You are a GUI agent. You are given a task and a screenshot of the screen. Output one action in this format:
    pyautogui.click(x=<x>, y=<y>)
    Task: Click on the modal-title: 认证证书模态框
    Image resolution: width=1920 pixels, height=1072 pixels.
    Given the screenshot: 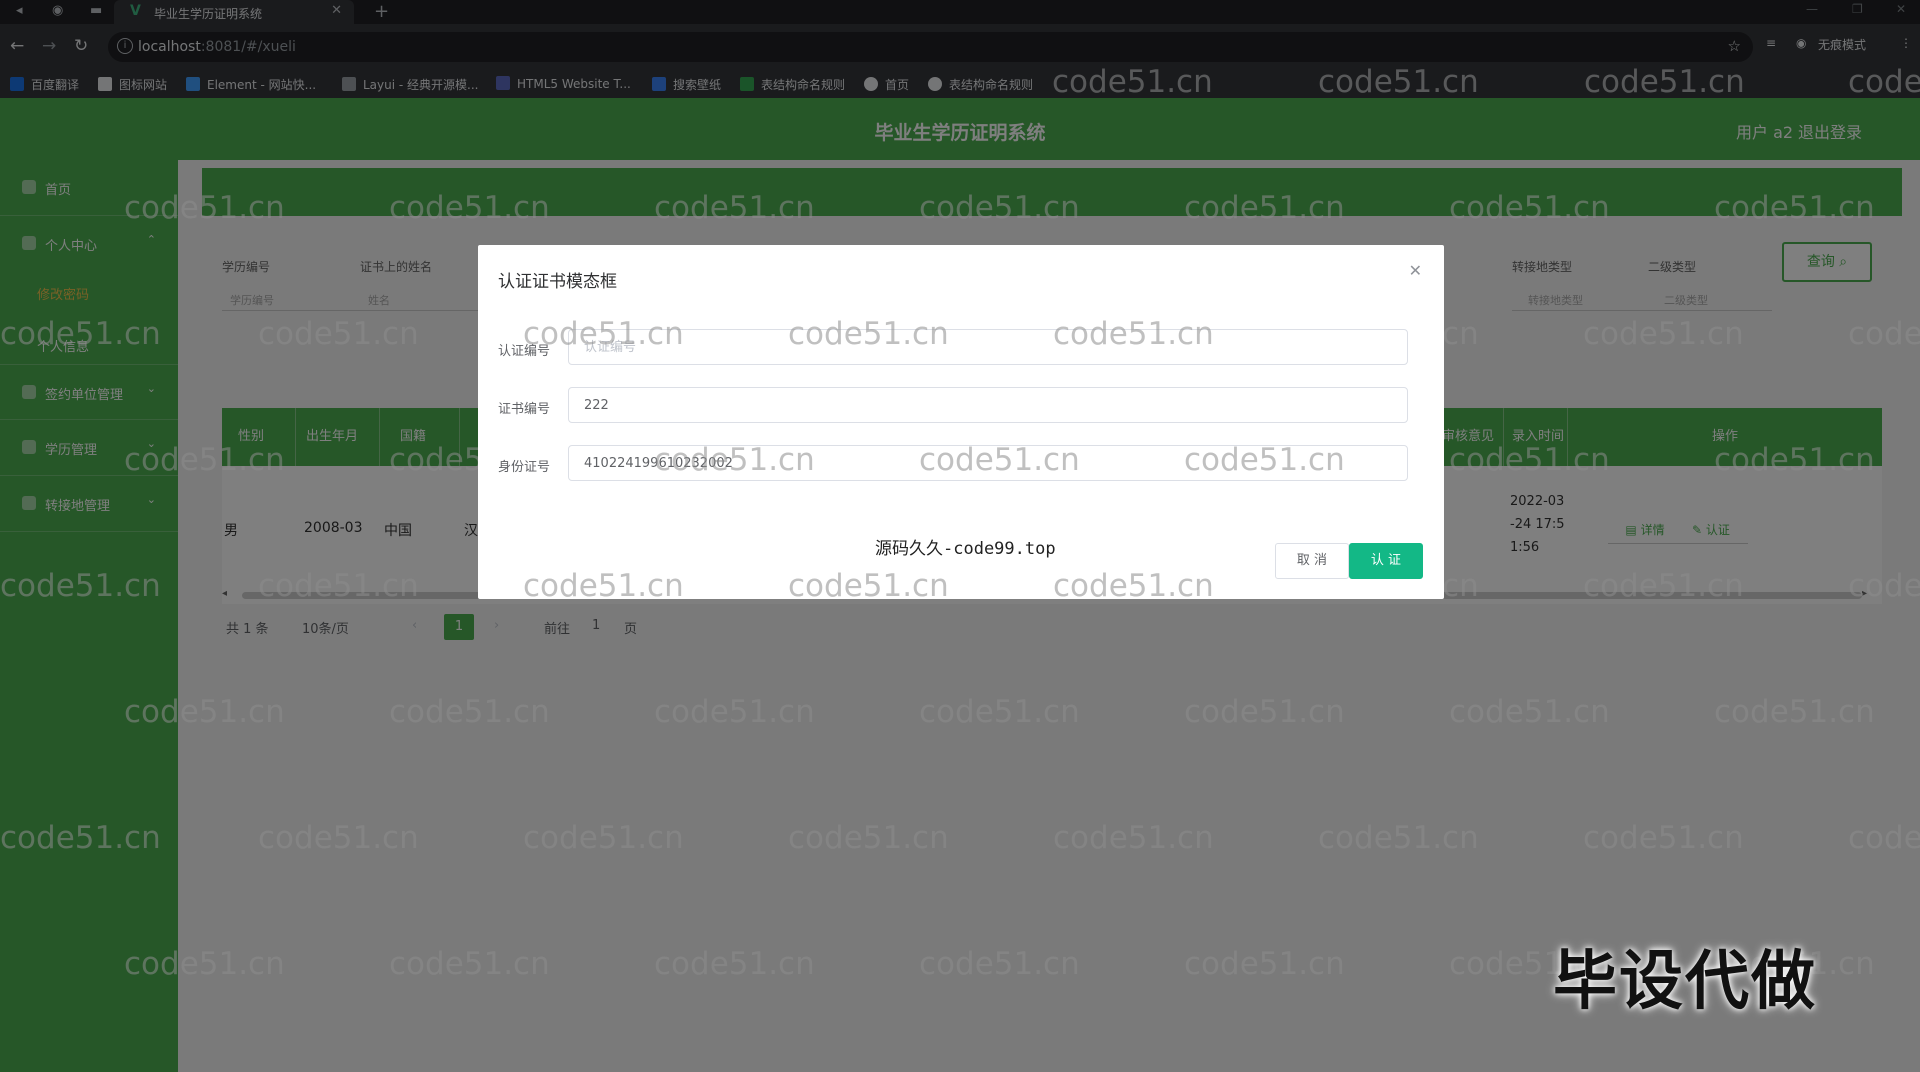 What is the action you would take?
    pyautogui.click(x=557, y=282)
    